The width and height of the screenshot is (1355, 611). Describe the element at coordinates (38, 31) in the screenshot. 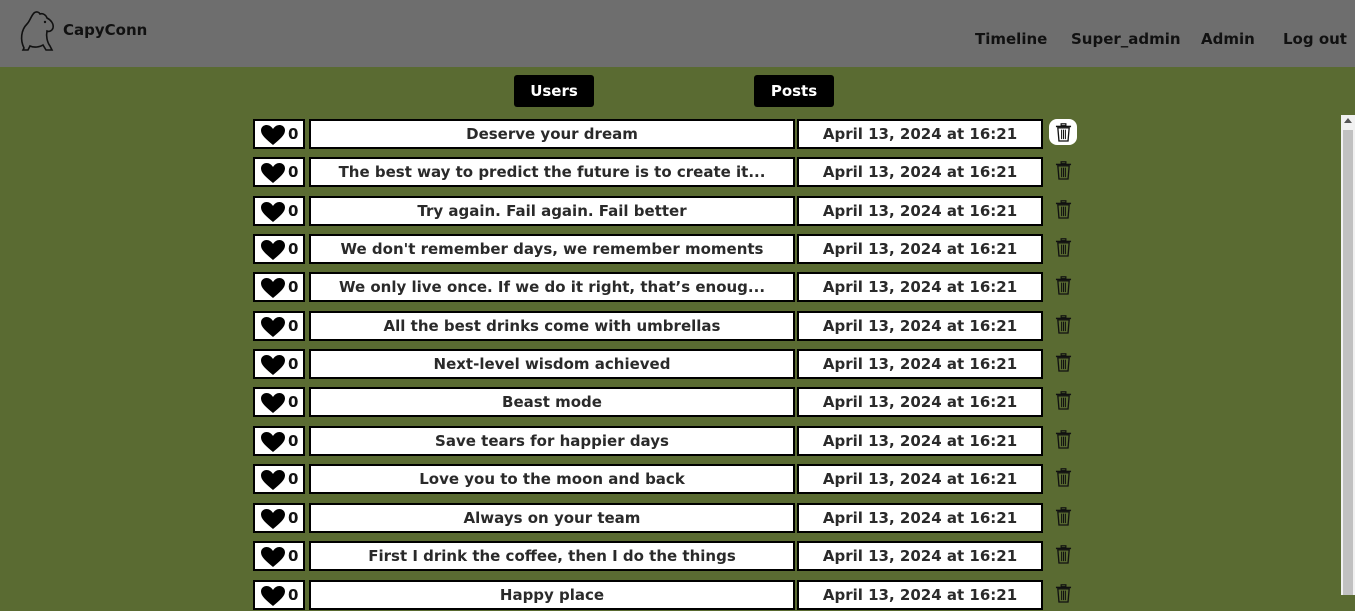

I see `capybara-logo-icon` at that location.